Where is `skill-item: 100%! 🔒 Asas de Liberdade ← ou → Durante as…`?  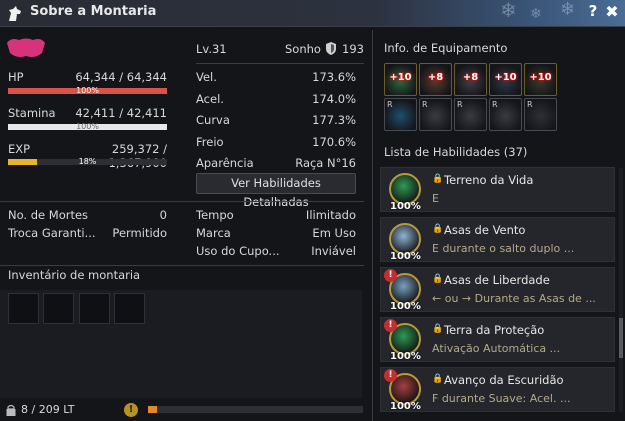 skill-item: 100%! 🔒 Asas de Liberdade ← ou → Durante as… is located at coordinates (497, 289).